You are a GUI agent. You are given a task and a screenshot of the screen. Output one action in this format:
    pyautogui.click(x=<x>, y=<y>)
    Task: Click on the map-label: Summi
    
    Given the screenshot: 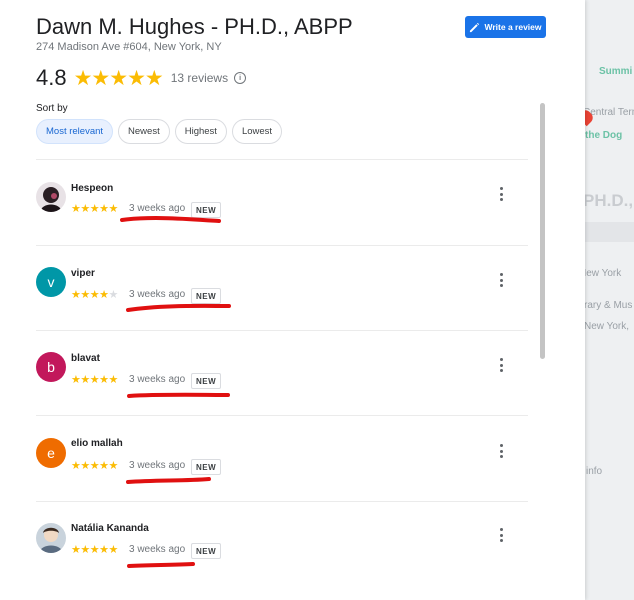 What is the action you would take?
    pyautogui.click(x=616, y=71)
    